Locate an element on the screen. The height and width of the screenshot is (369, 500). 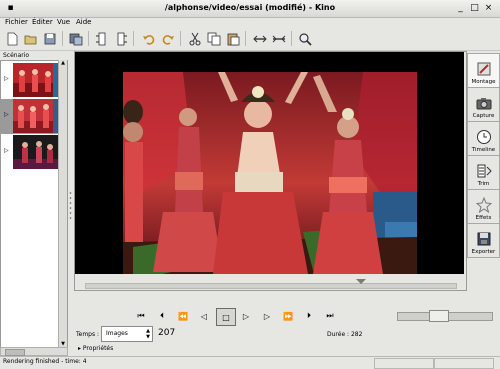
save-icon is located at coordinates (49, 38).